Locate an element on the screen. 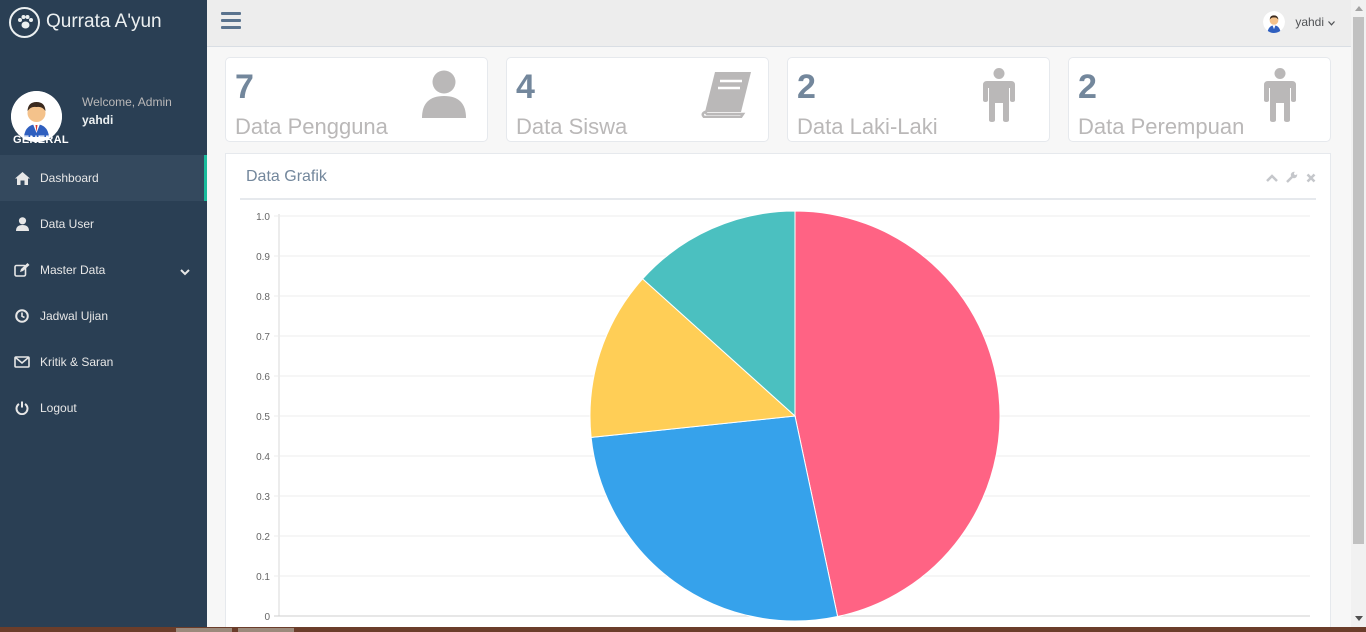 The width and height of the screenshot is (1366, 632). avatar is located at coordinates (1274, 22).